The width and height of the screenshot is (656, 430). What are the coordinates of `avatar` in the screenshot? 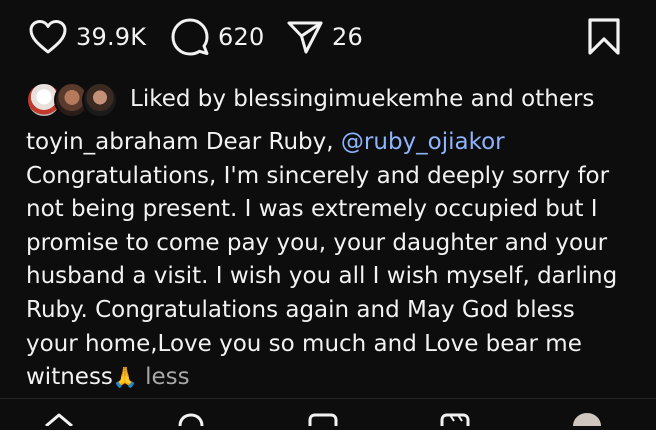 It's located at (100, 100).